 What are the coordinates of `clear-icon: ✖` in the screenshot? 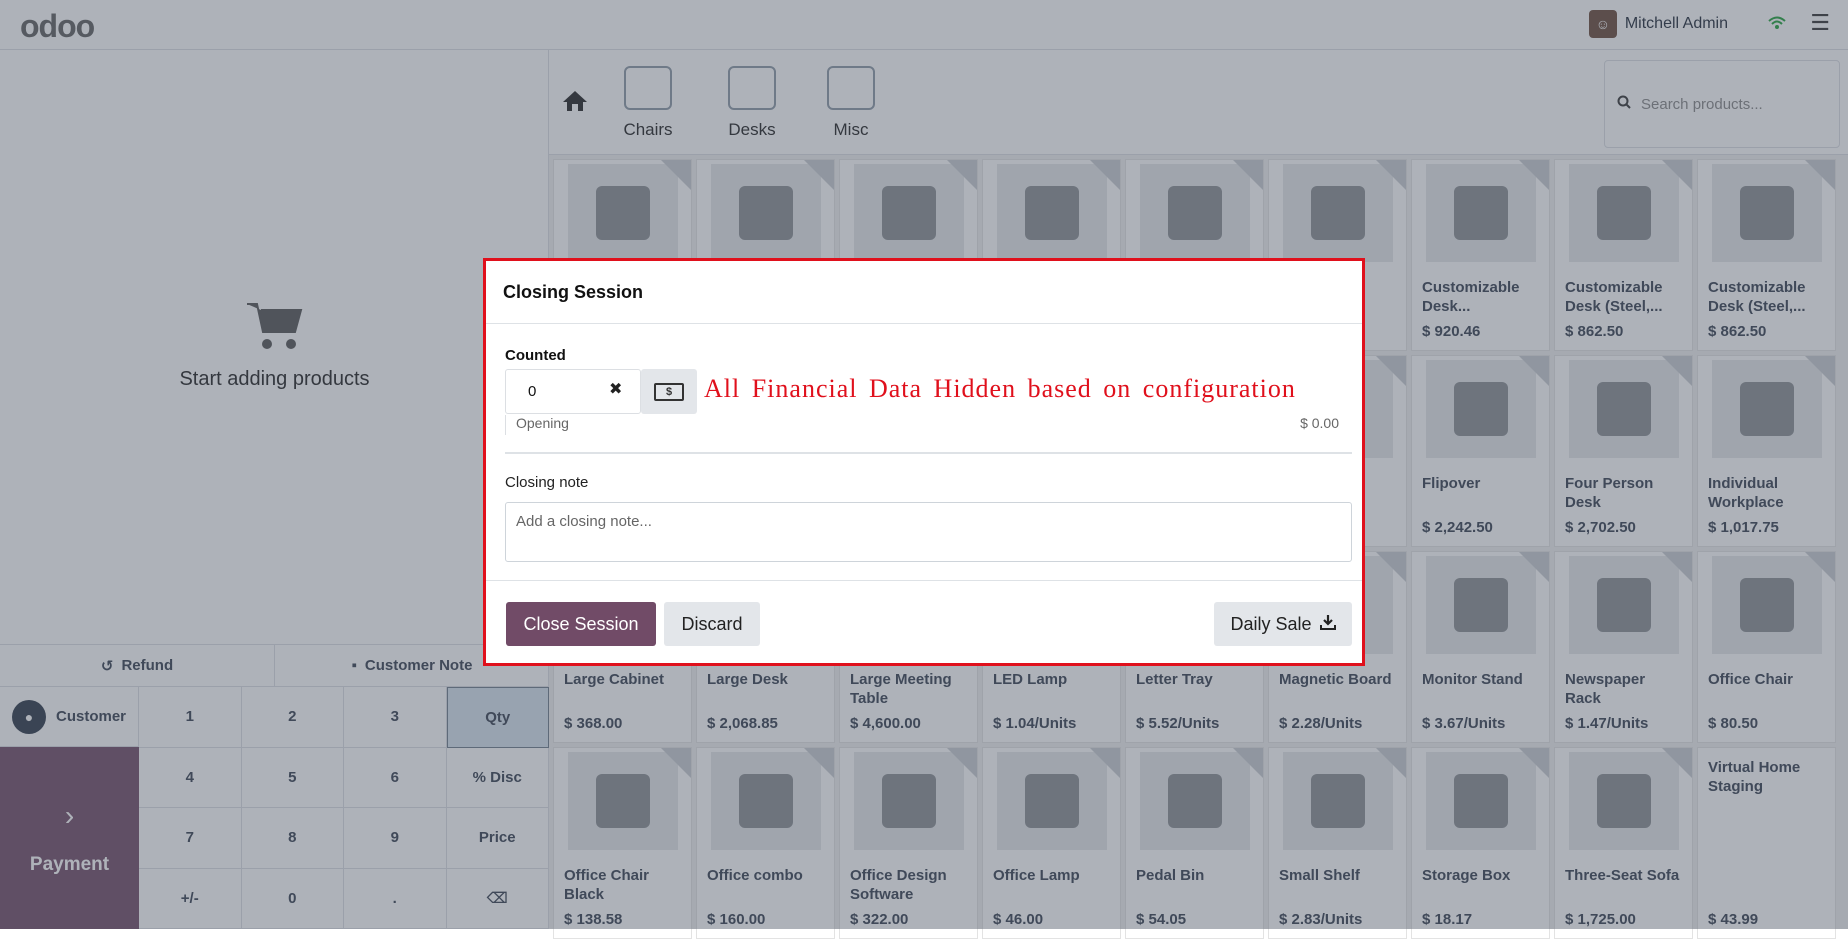 It's located at (615, 389).